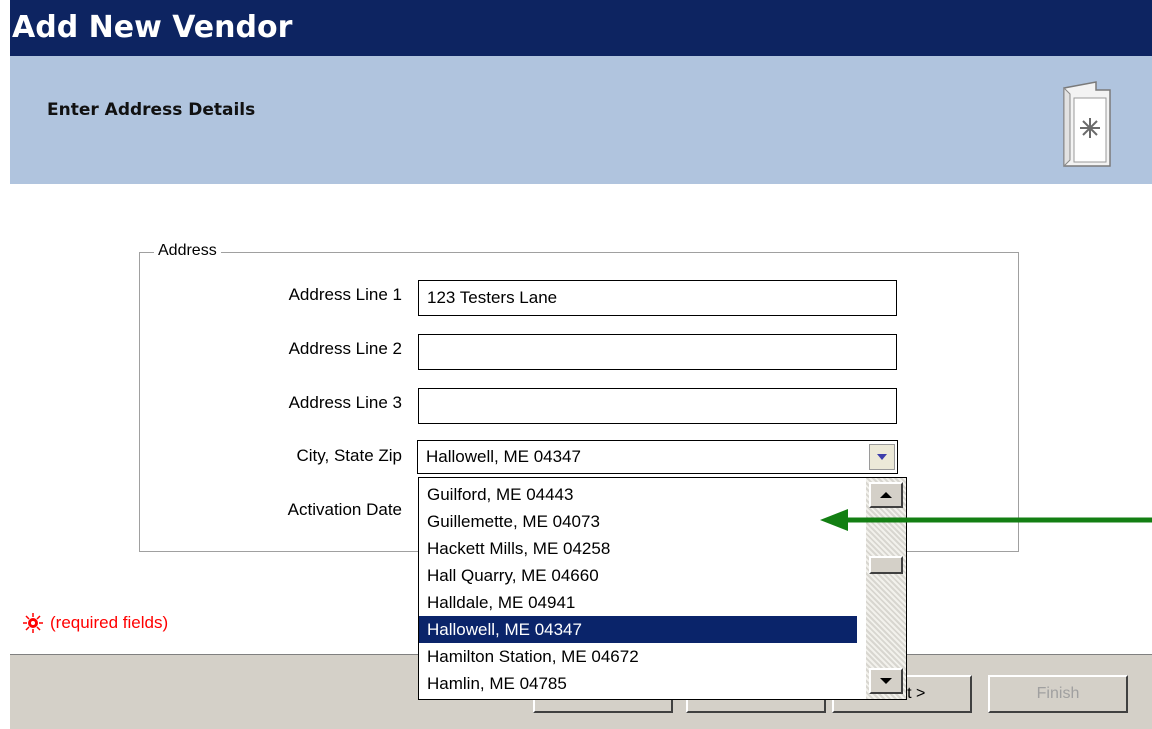 This screenshot has height=729, width=1152. I want to click on dropdown-item: Guillemette, ME 04073, so click(638, 521).